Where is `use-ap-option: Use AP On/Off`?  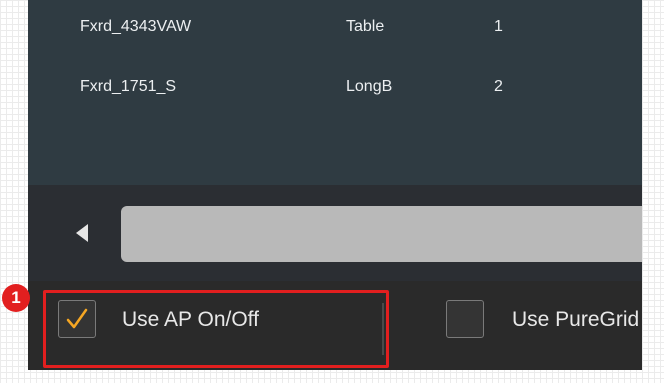
use-ap-option: Use AP On/Off is located at coordinates (218, 325).